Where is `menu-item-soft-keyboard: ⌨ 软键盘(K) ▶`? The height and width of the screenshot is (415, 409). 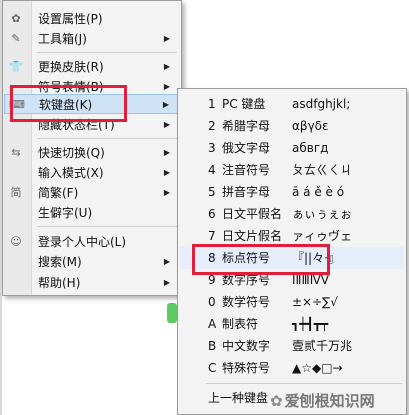
menu-item-soft-keyboard: ⌨ 软键盘(K) ▶ is located at coordinates (92, 104).